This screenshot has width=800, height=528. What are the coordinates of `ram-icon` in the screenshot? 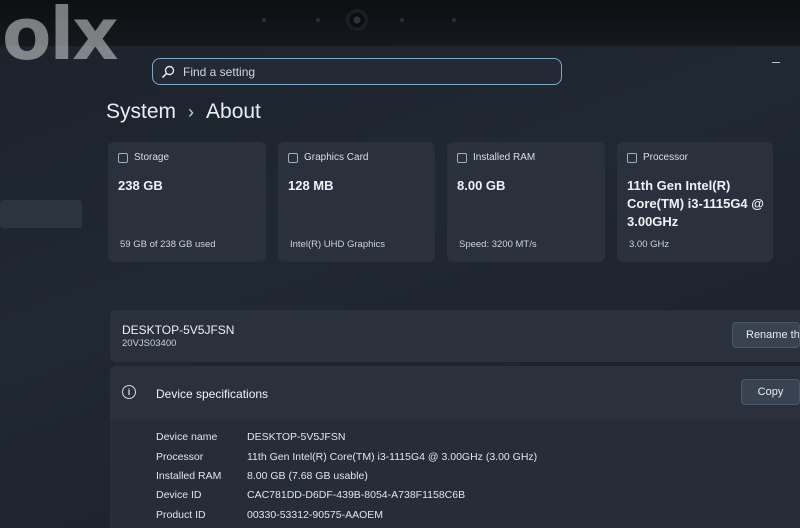 It's located at (462, 157).